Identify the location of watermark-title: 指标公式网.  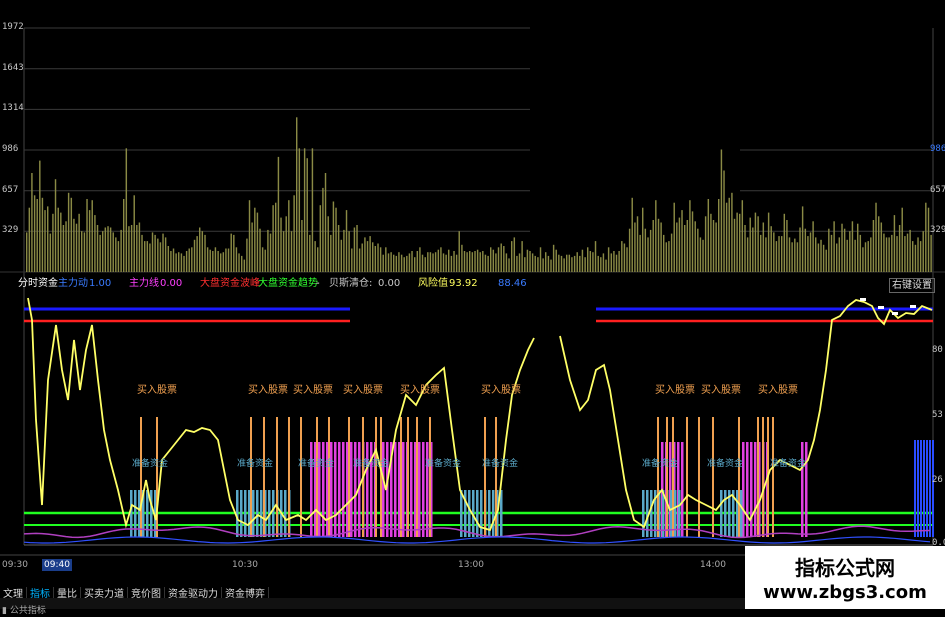
(845, 568).